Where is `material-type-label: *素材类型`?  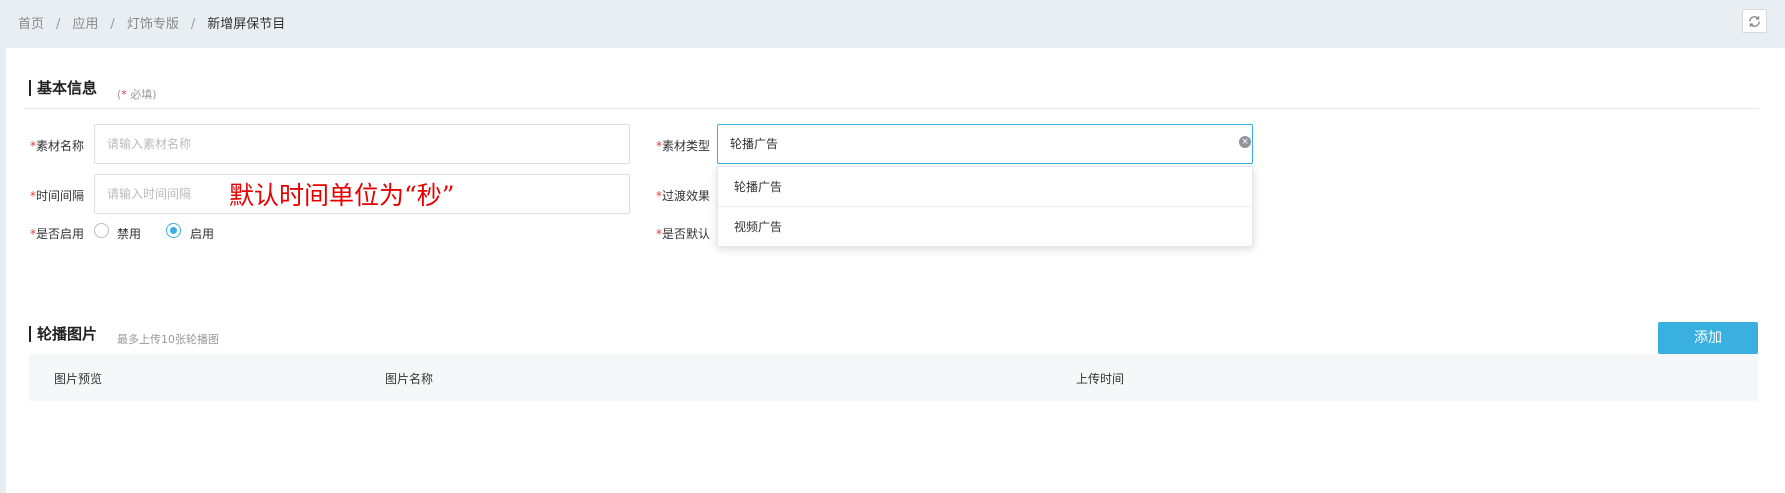 material-type-label: *素材类型 is located at coordinates (683, 145).